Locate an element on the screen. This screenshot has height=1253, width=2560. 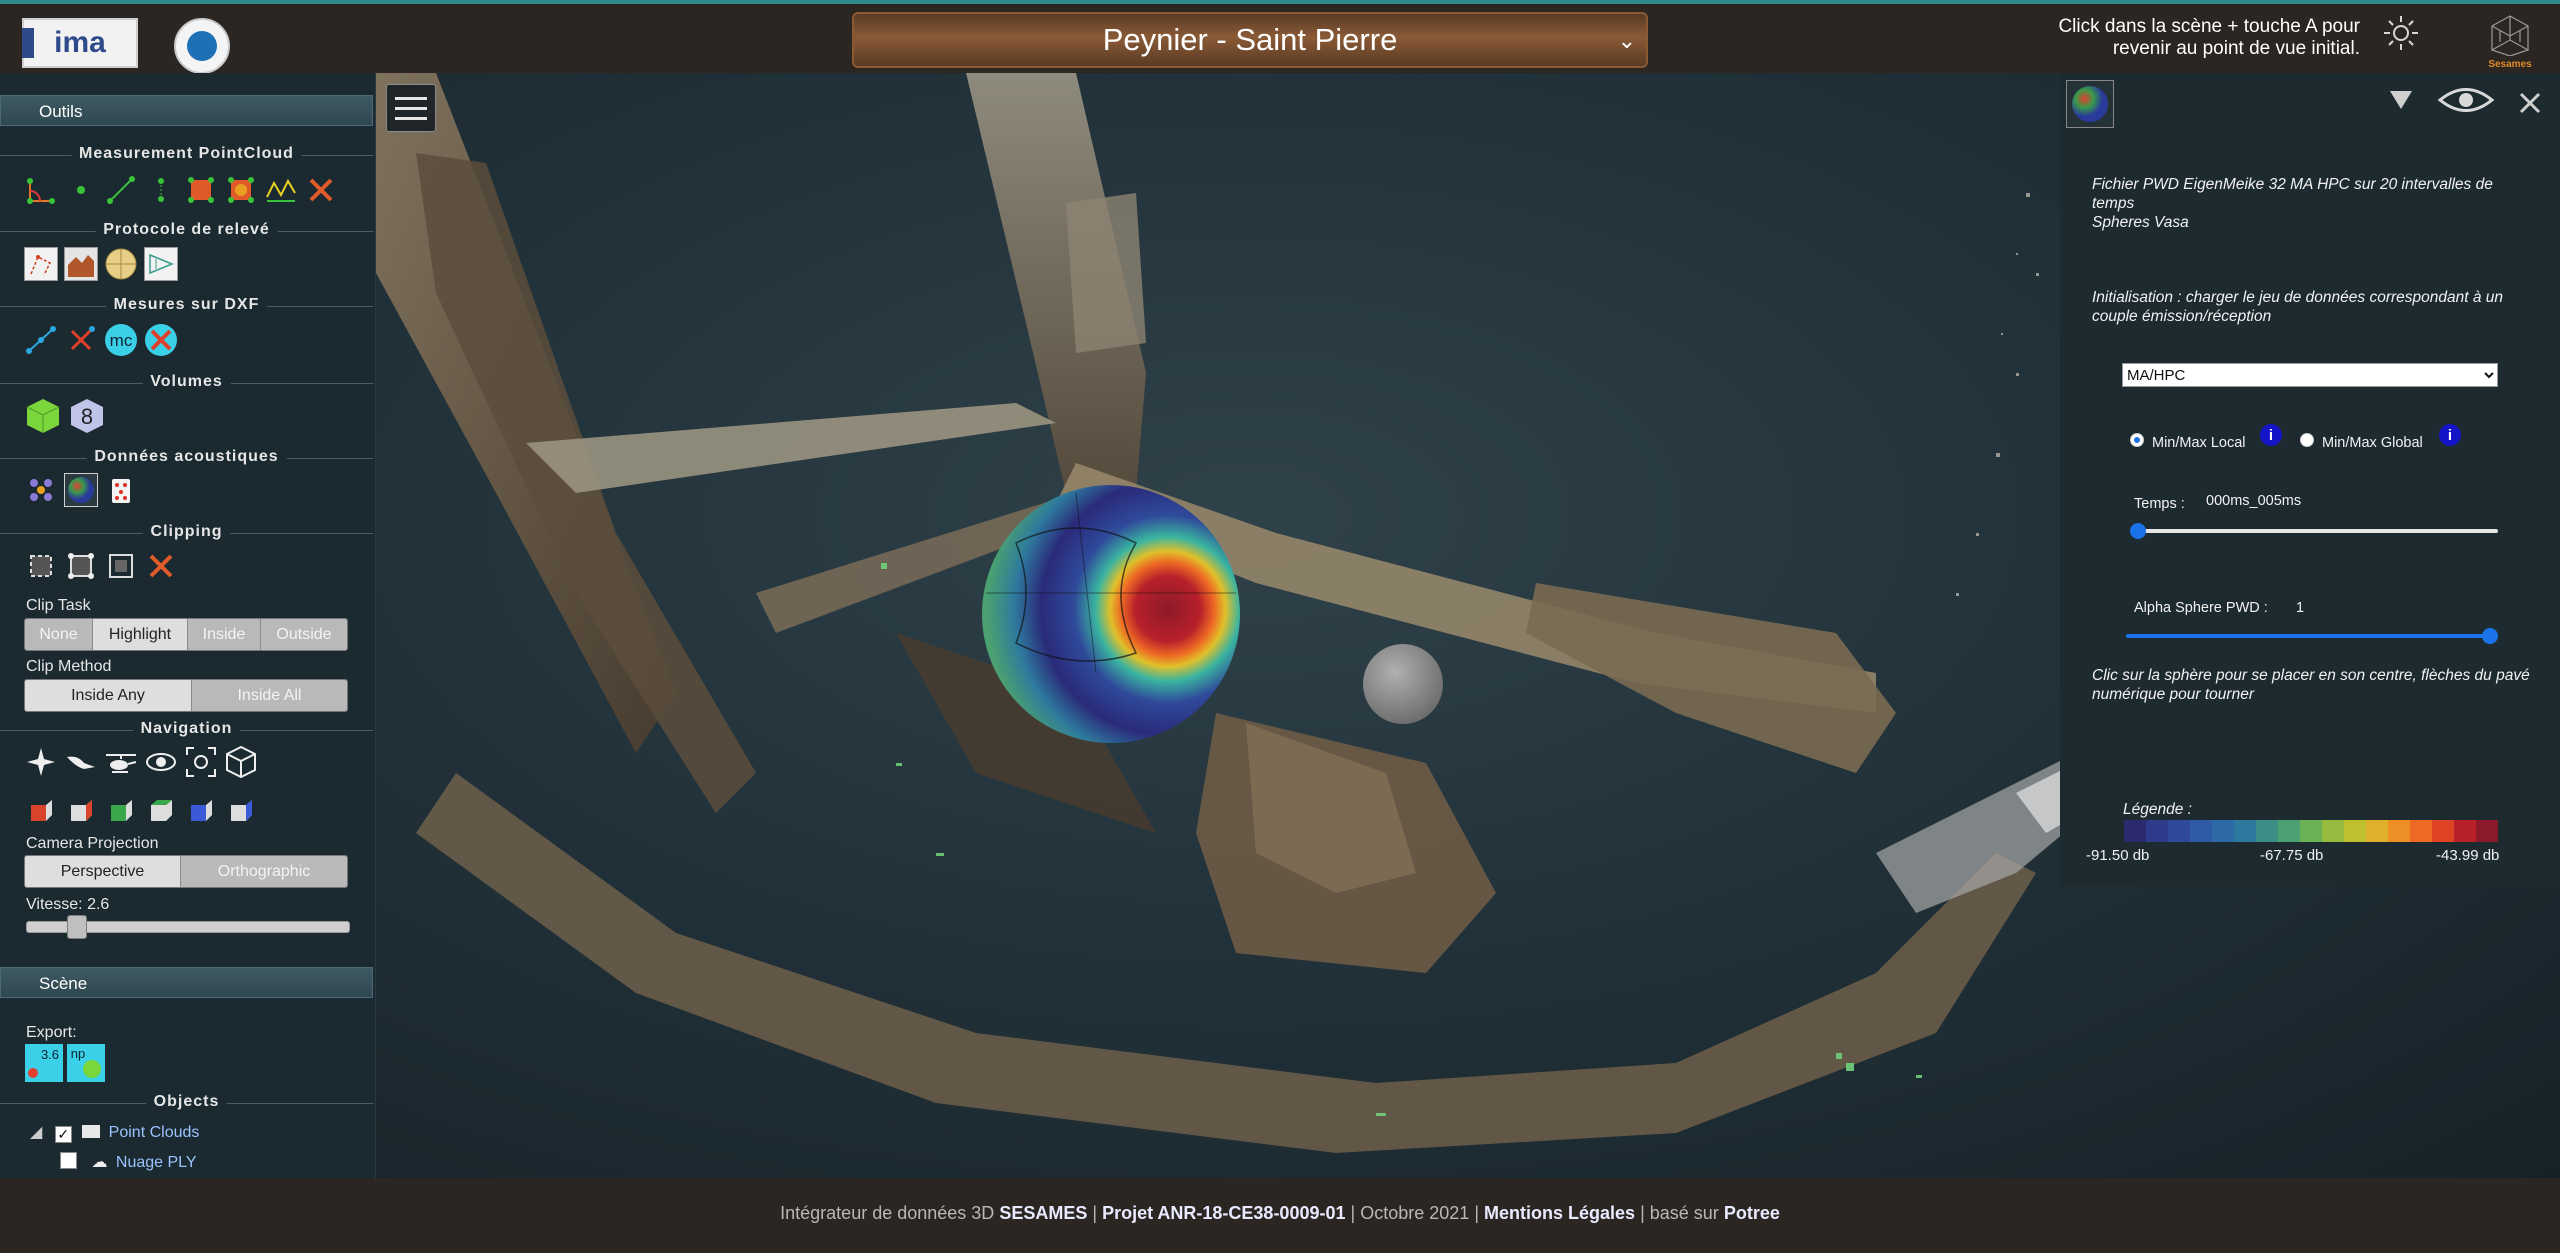
left-view-icon is located at coordinates (41, 810).